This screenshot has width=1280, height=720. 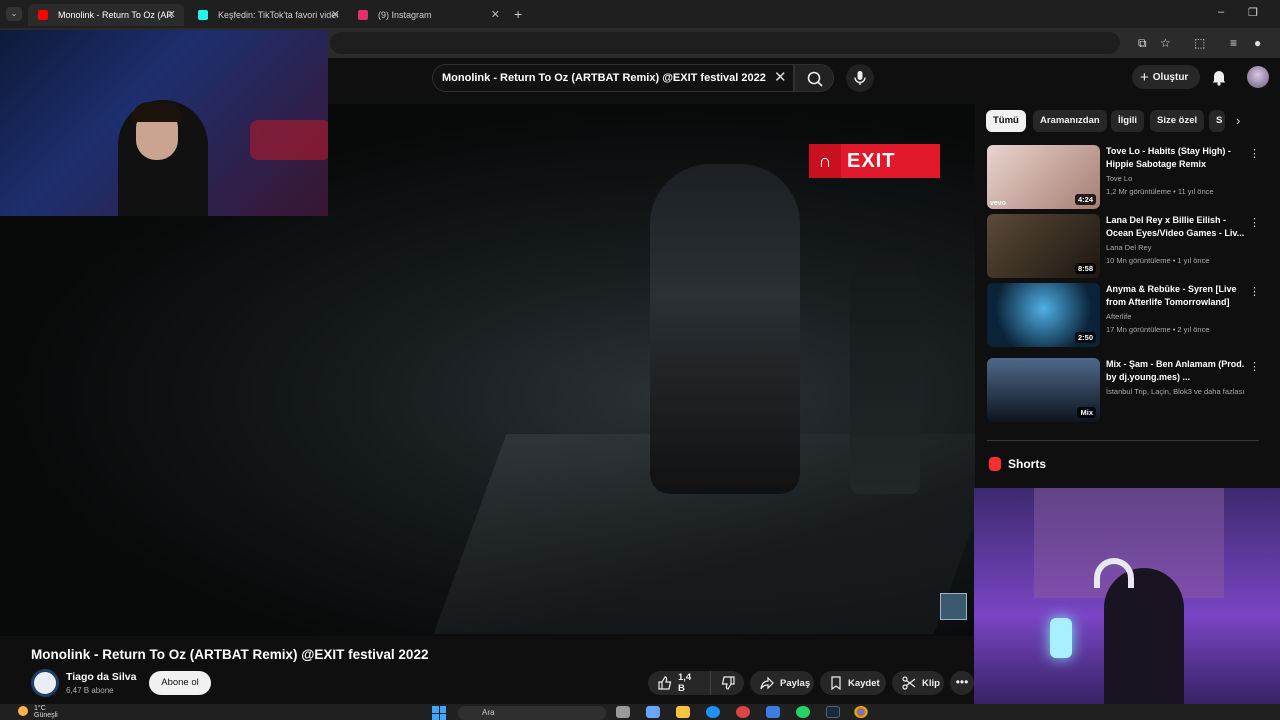 What do you see at coordinates (931, 683) in the screenshot?
I see `clip-label: Klip` at bounding box center [931, 683].